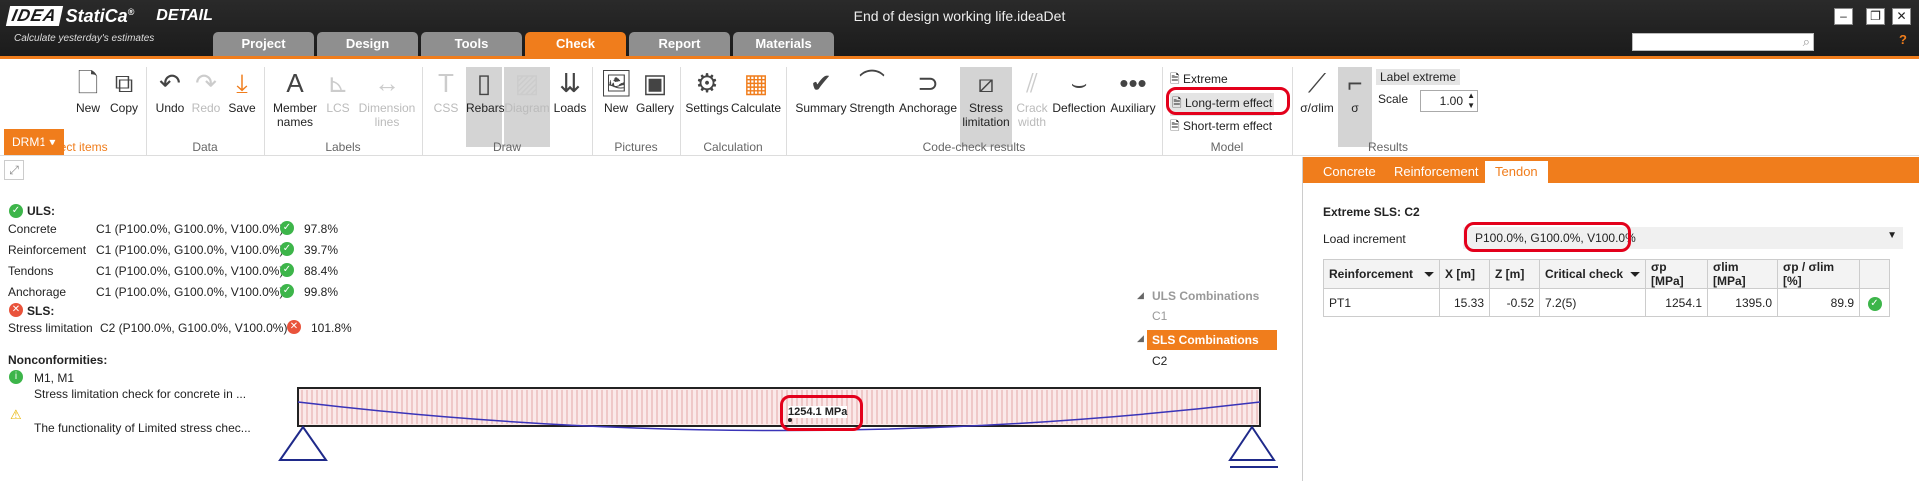  Describe the element at coordinates (1818, 302) in the screenshot. I see `cell-ratio: 89.9` at that location.